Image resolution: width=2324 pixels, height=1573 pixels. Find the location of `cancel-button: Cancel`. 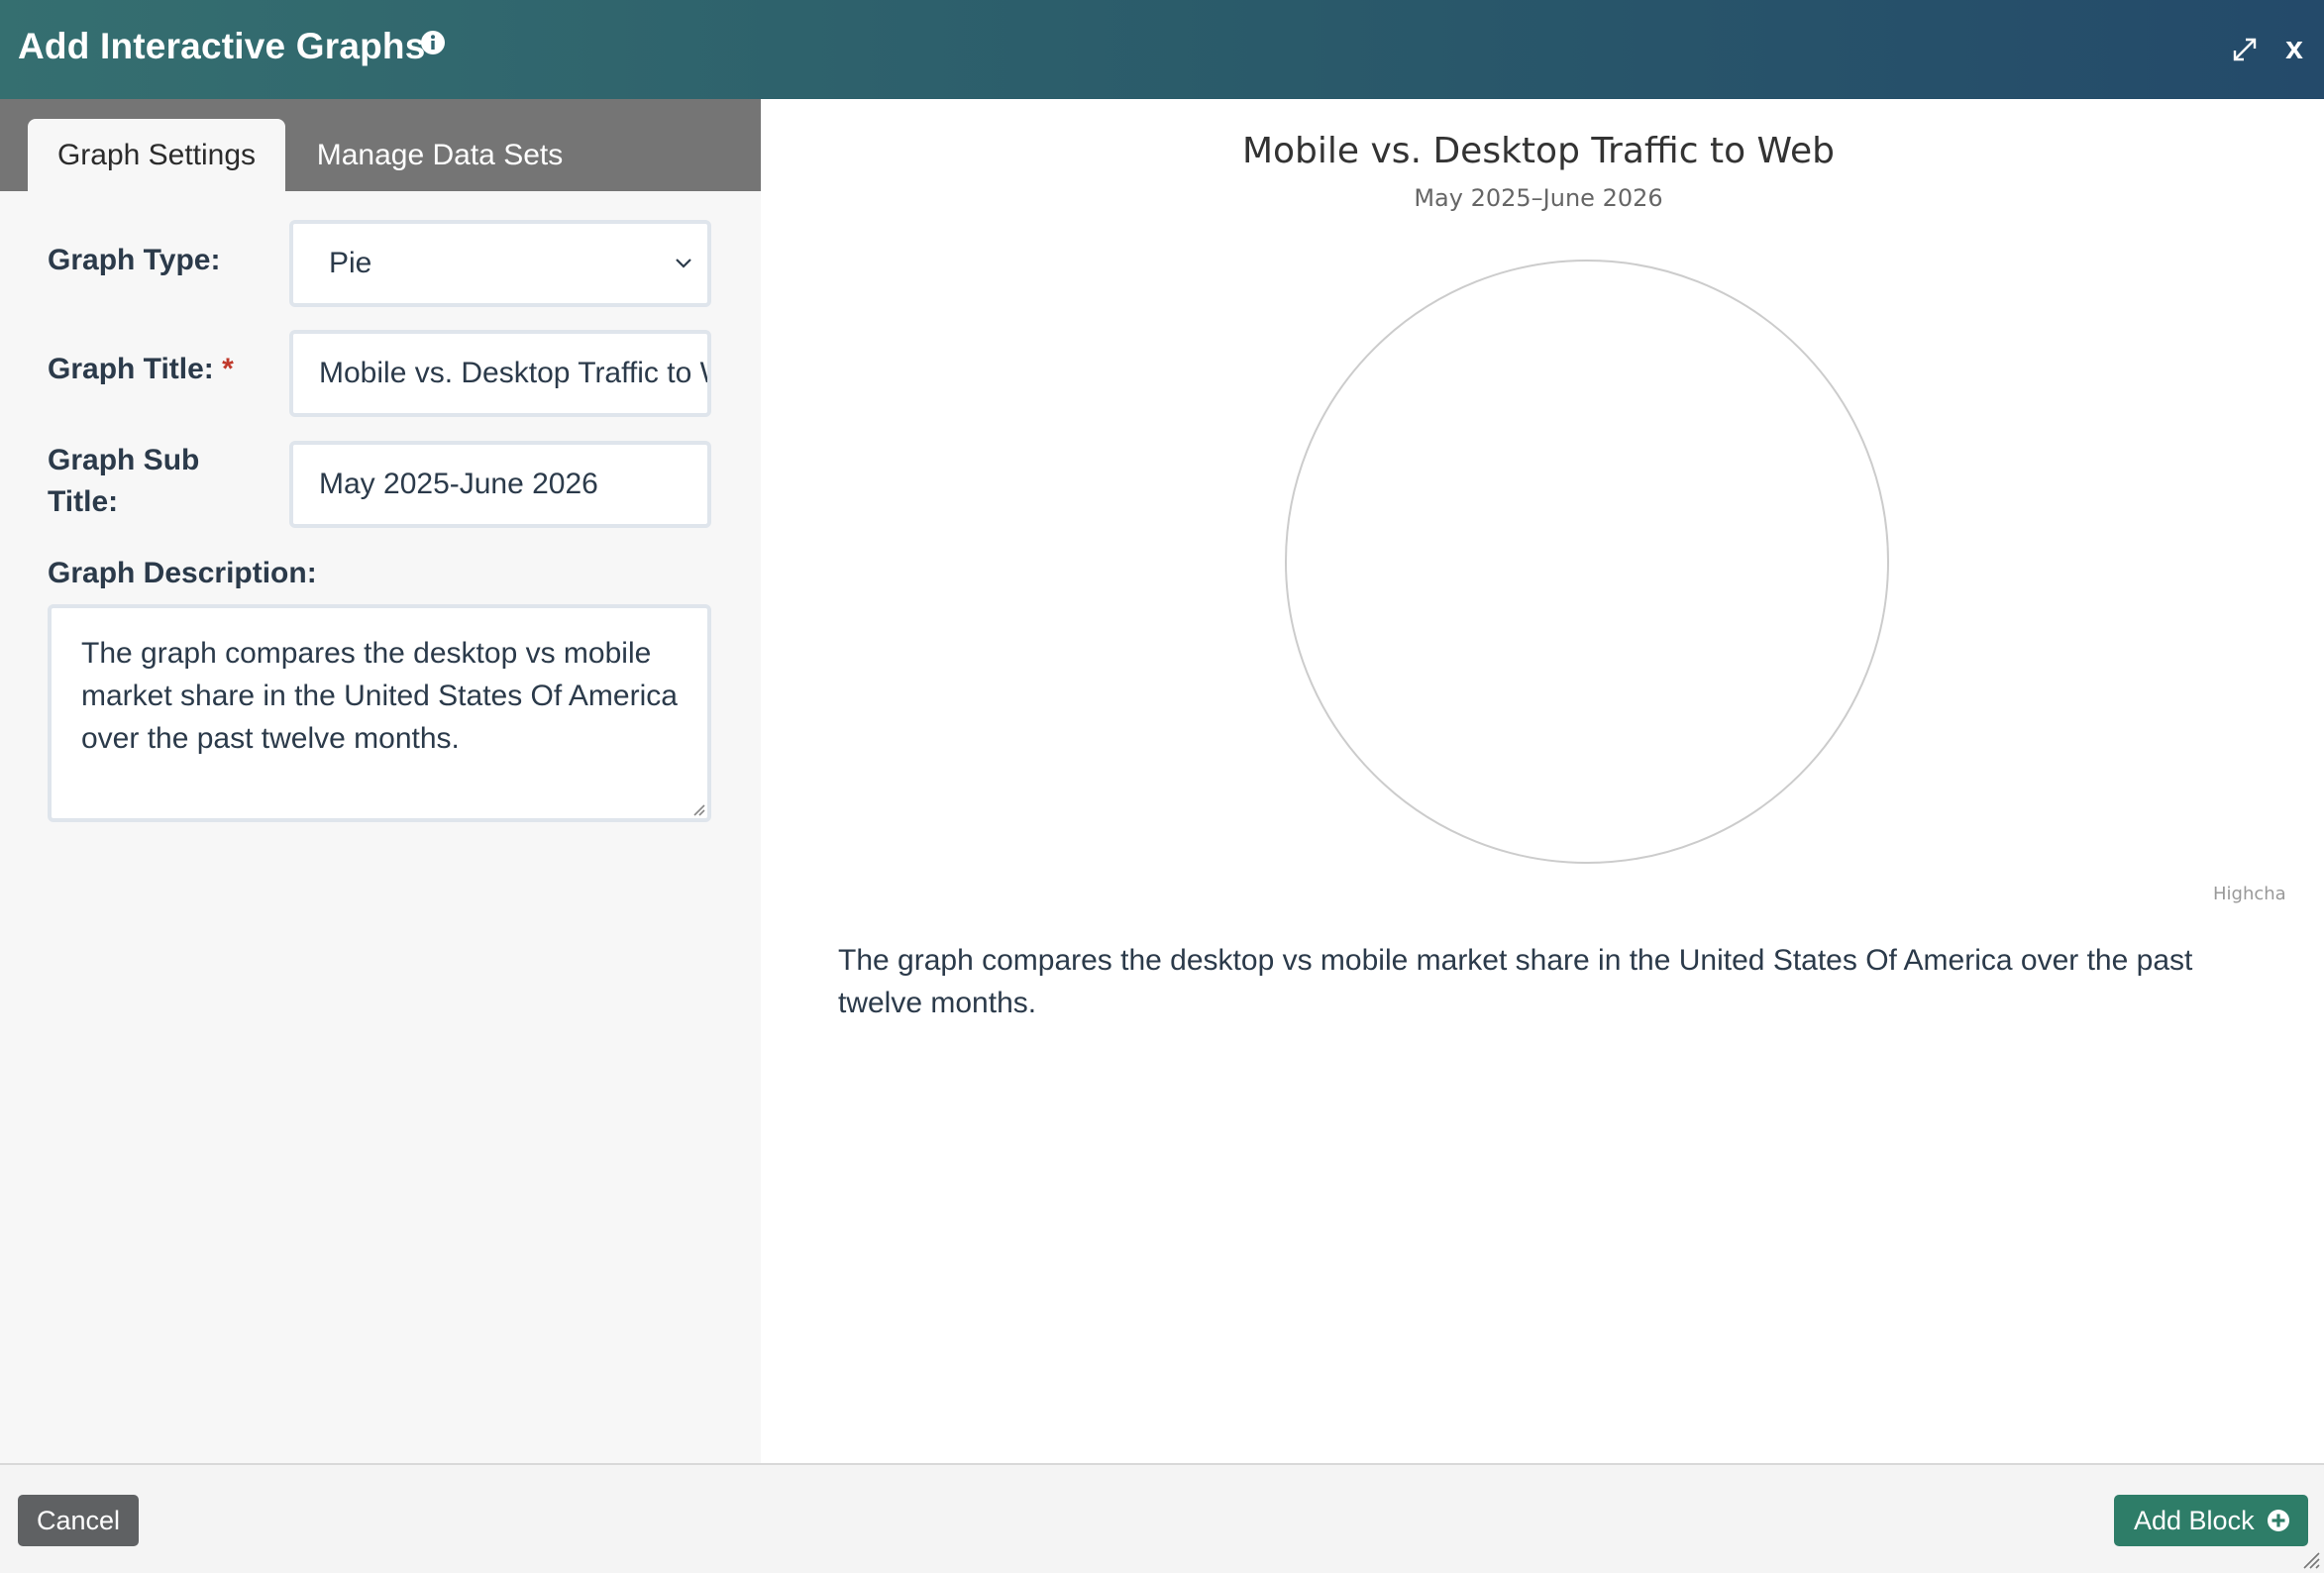

cancel-button: Cancel is located at coordinates (78, 1521).